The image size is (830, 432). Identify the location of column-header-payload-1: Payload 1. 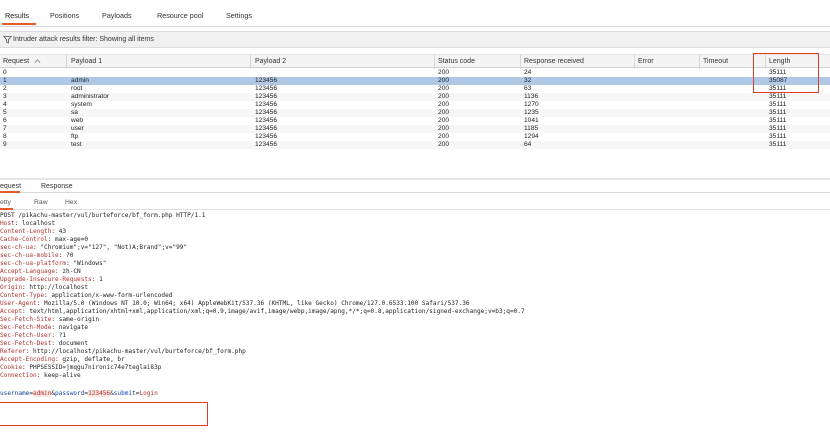
(86, 61).